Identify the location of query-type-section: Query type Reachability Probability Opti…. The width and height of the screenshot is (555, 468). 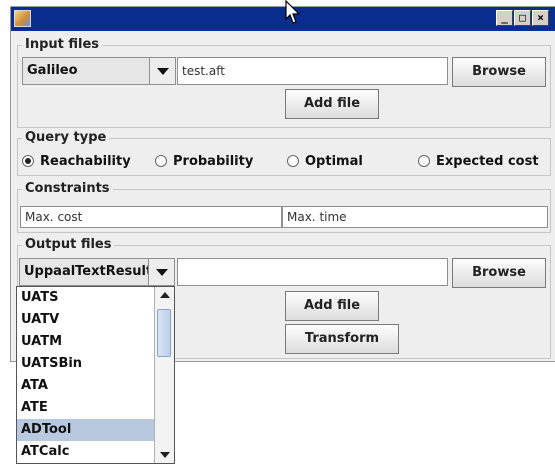
(284, 153).